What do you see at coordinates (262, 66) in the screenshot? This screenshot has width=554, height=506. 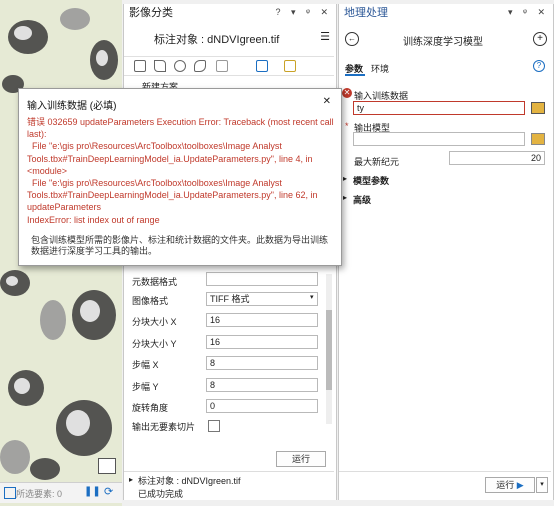 I see `select-tool-icon` at bounding box center [262, 66].